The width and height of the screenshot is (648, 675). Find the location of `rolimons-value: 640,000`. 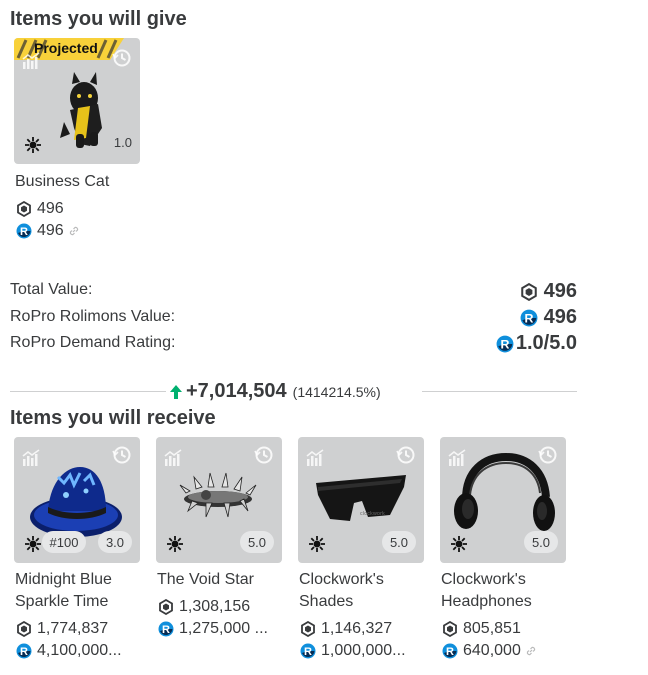

rolimons-value: 640,000 is located at coordinates (492, 650).